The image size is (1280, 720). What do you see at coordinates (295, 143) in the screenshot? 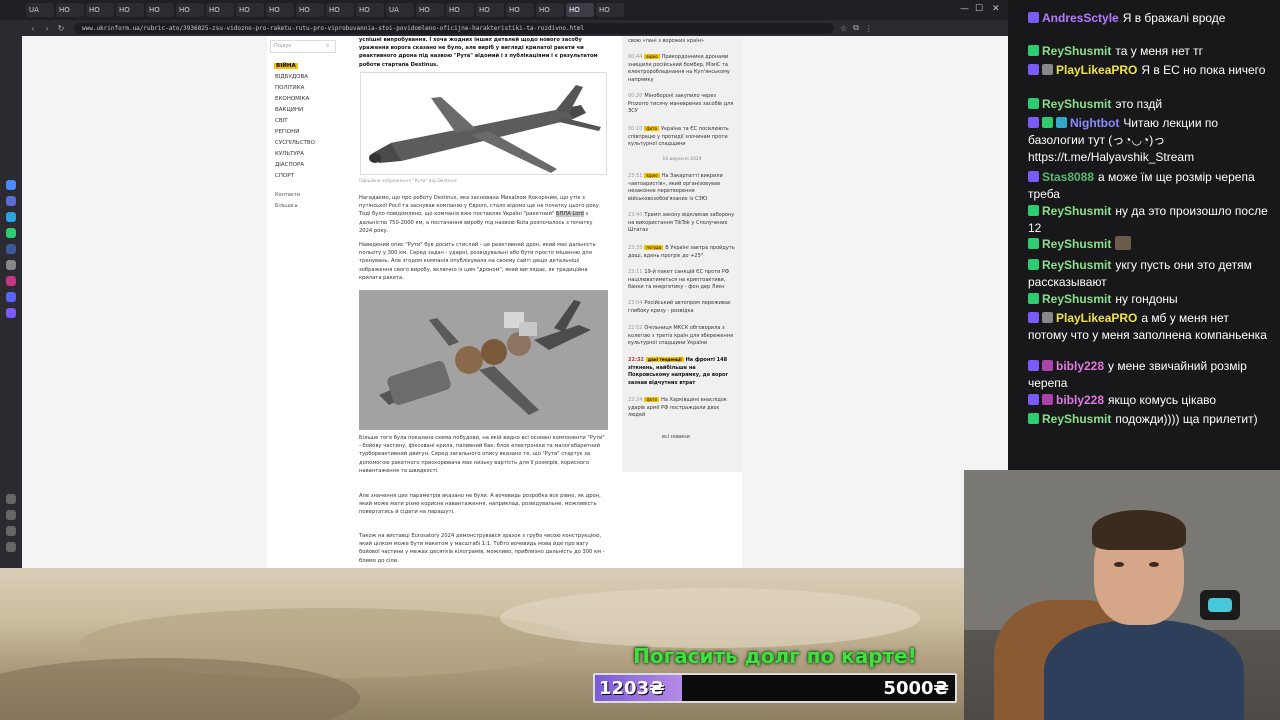
I see `nav-item: СУСПІЛЬСТВО` at bounding box center [295, 143].